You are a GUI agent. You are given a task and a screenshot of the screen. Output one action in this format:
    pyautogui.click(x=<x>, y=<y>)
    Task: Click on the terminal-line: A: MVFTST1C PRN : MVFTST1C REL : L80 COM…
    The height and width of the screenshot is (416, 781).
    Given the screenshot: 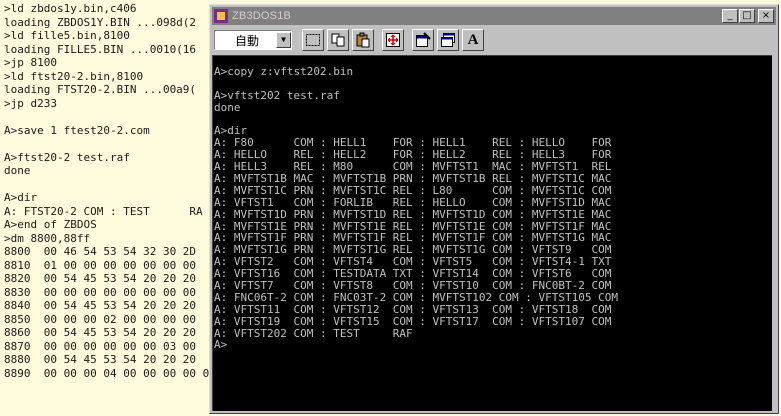 What is the action you would take?
    pyautogui.click(x=413, y=190)
    